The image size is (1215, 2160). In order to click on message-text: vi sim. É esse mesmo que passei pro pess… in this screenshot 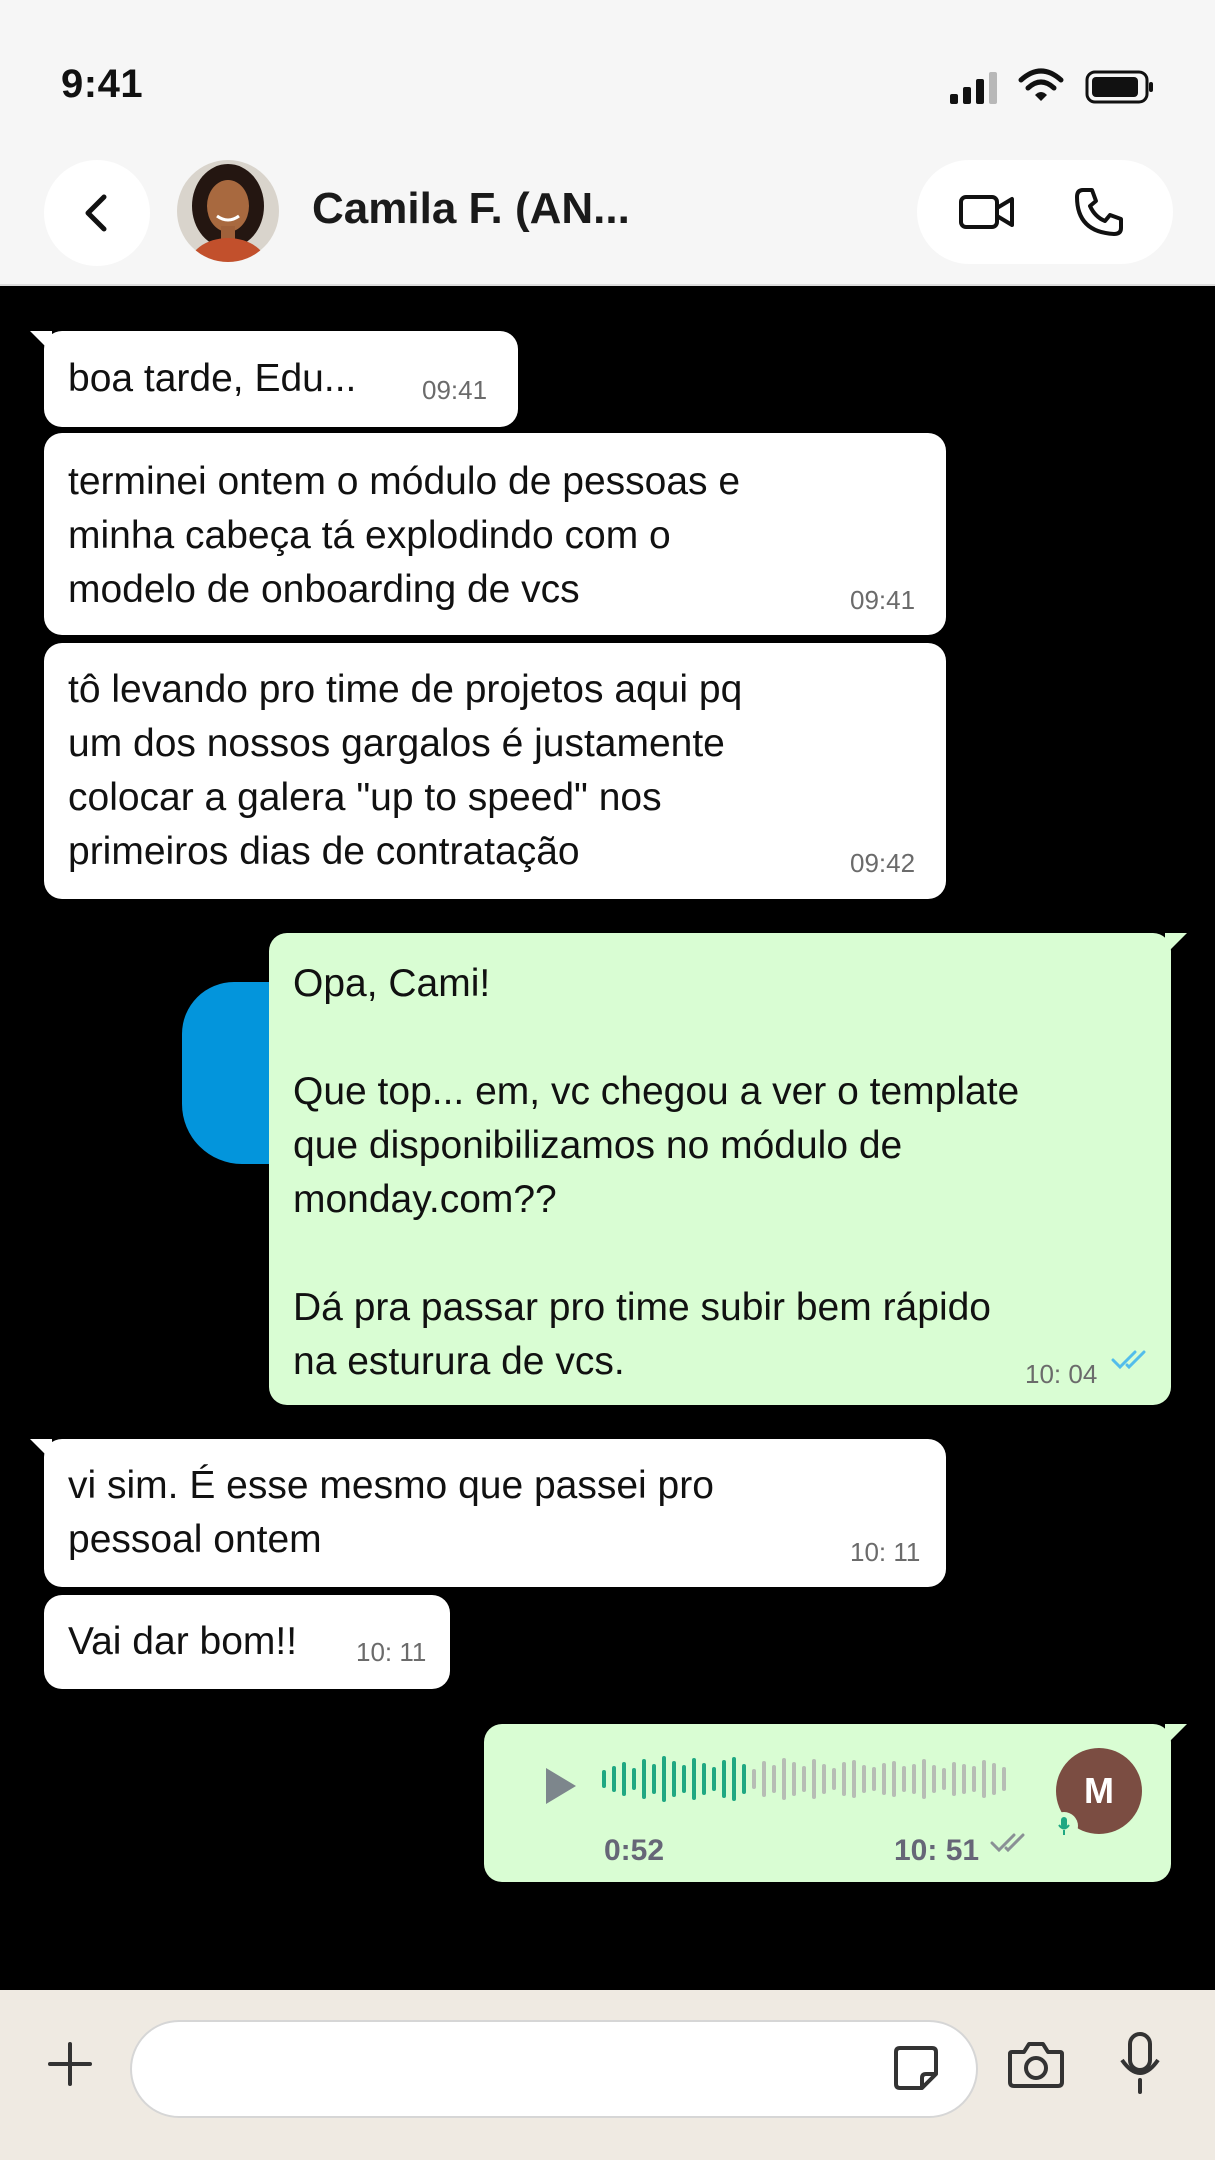, I will do `click(391, 1512)`.